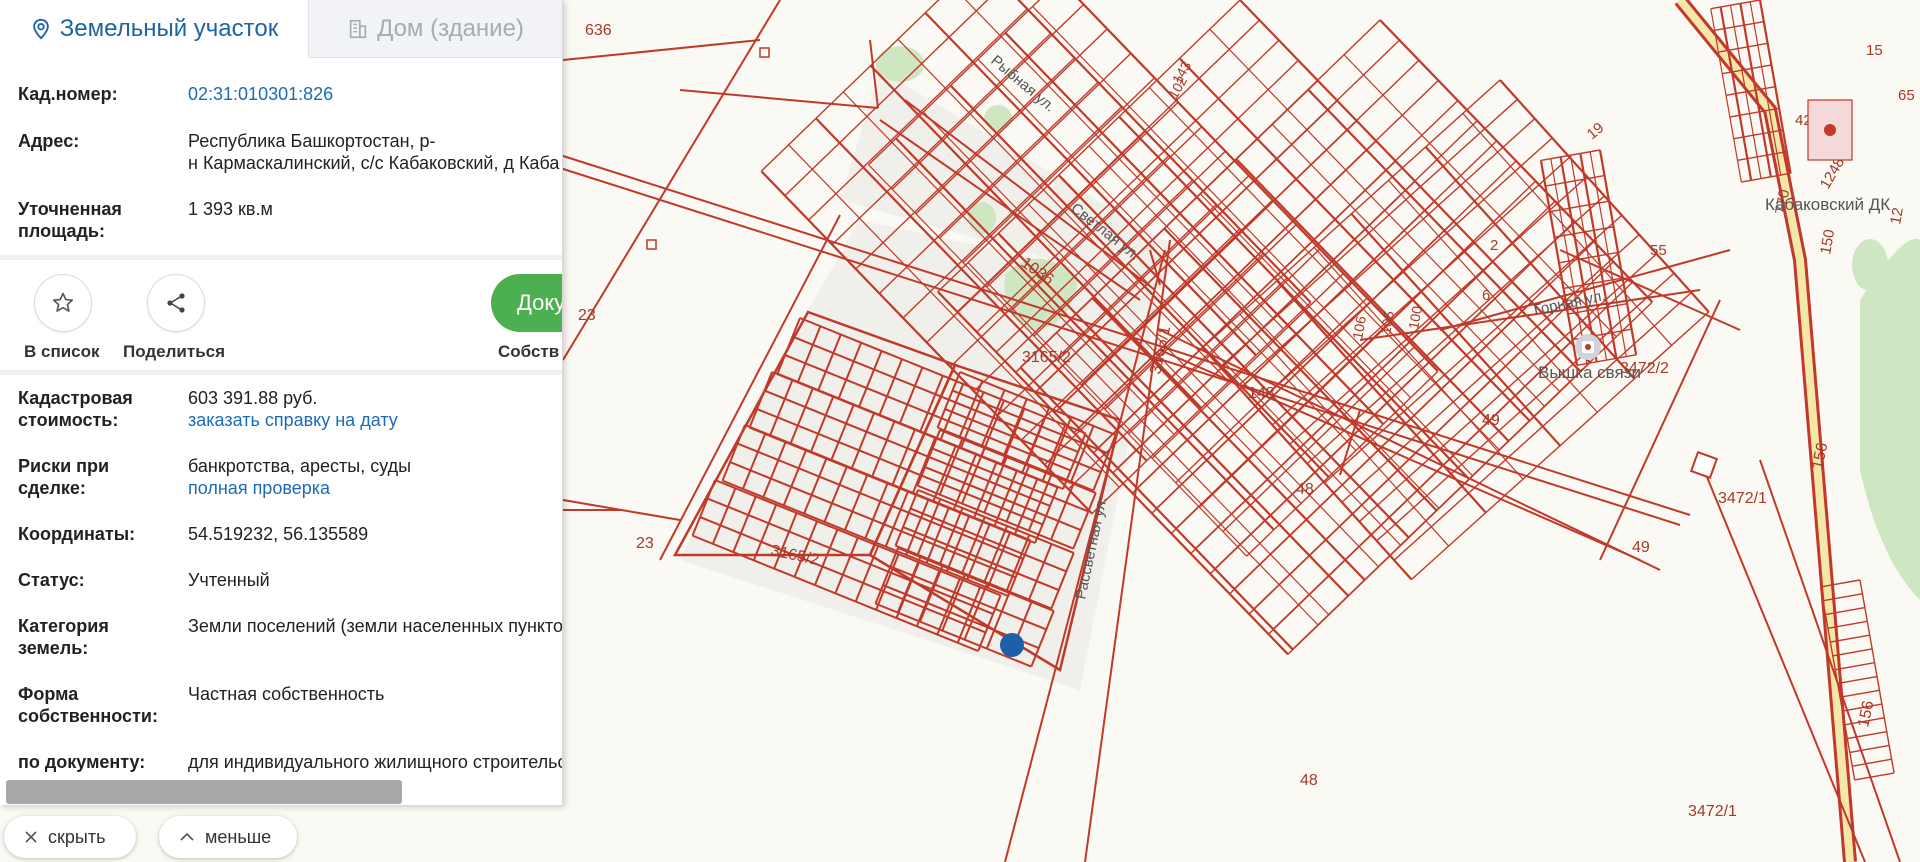 This screenshot has height=862, width=1920. Describe the element at coordinates (300, 466) in the screenshot. I see `risk-text: банкротства, аресты, суды` at that location.